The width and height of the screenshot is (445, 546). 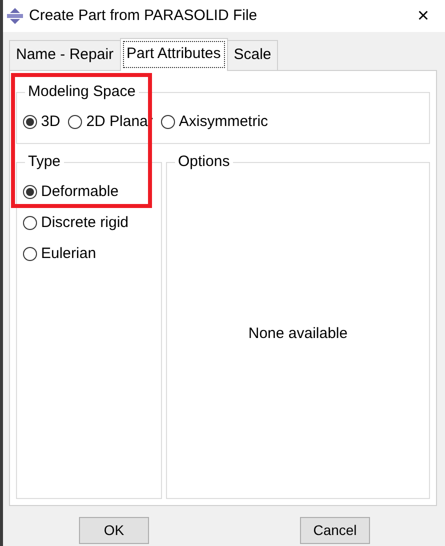 What do you see at coordinates (143, 16) in the screenshot?
I see `window-title: Create Part from PARASOLID File` at bounding box center [143, 16].